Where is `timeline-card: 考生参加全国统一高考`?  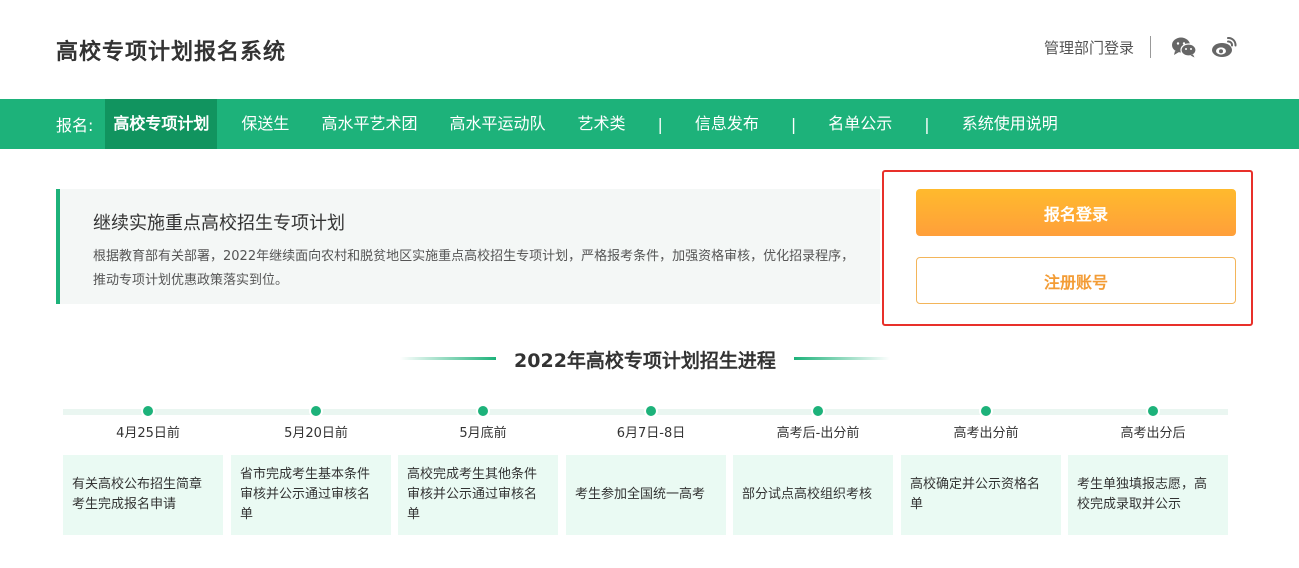
timeline-card: 考生参加全国统一高考 is located at coordinates (646, 495).